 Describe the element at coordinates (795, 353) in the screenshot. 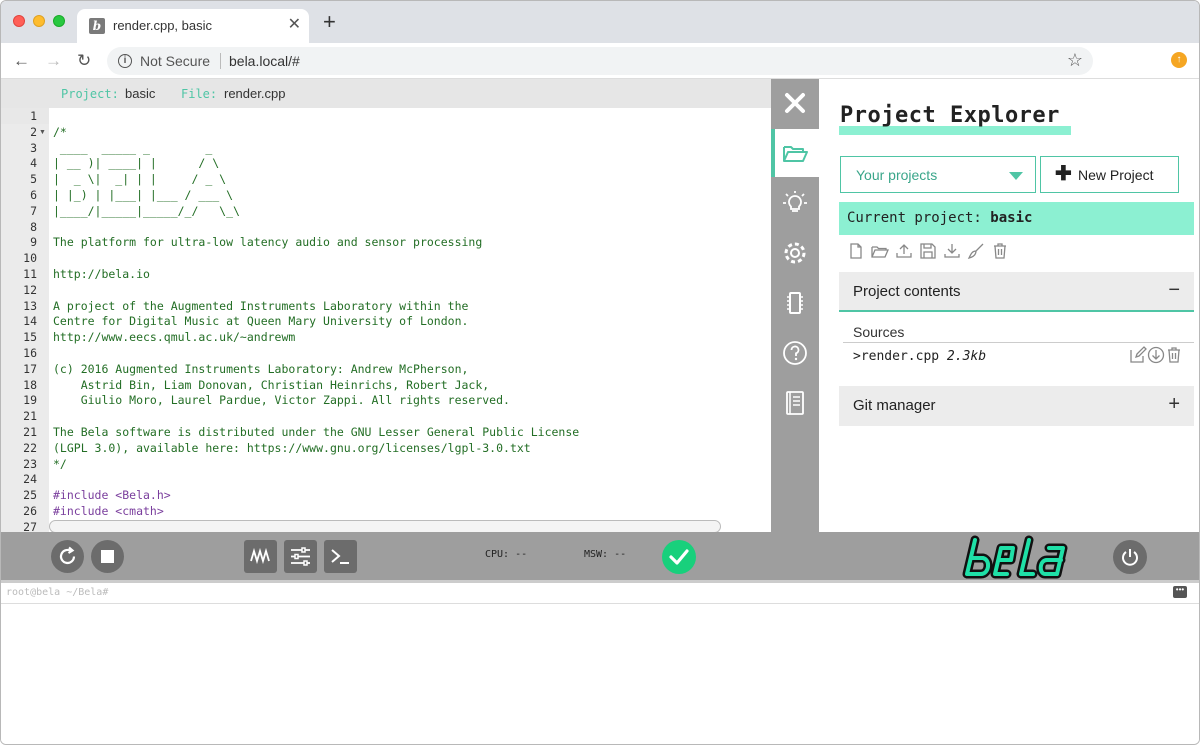

I see `tab-help` at that location.